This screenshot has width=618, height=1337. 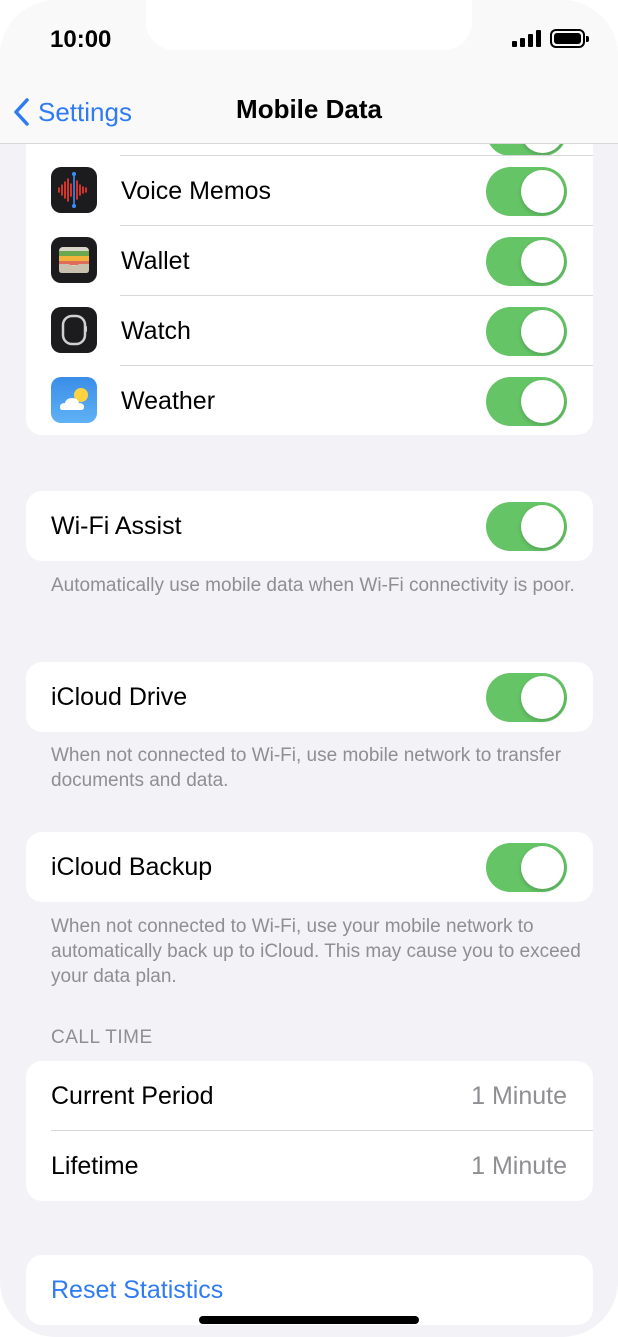 What do you see at coordinates (569, 38) in the screenshot?
I see `battery-icon` at bounding box center [569, 38].